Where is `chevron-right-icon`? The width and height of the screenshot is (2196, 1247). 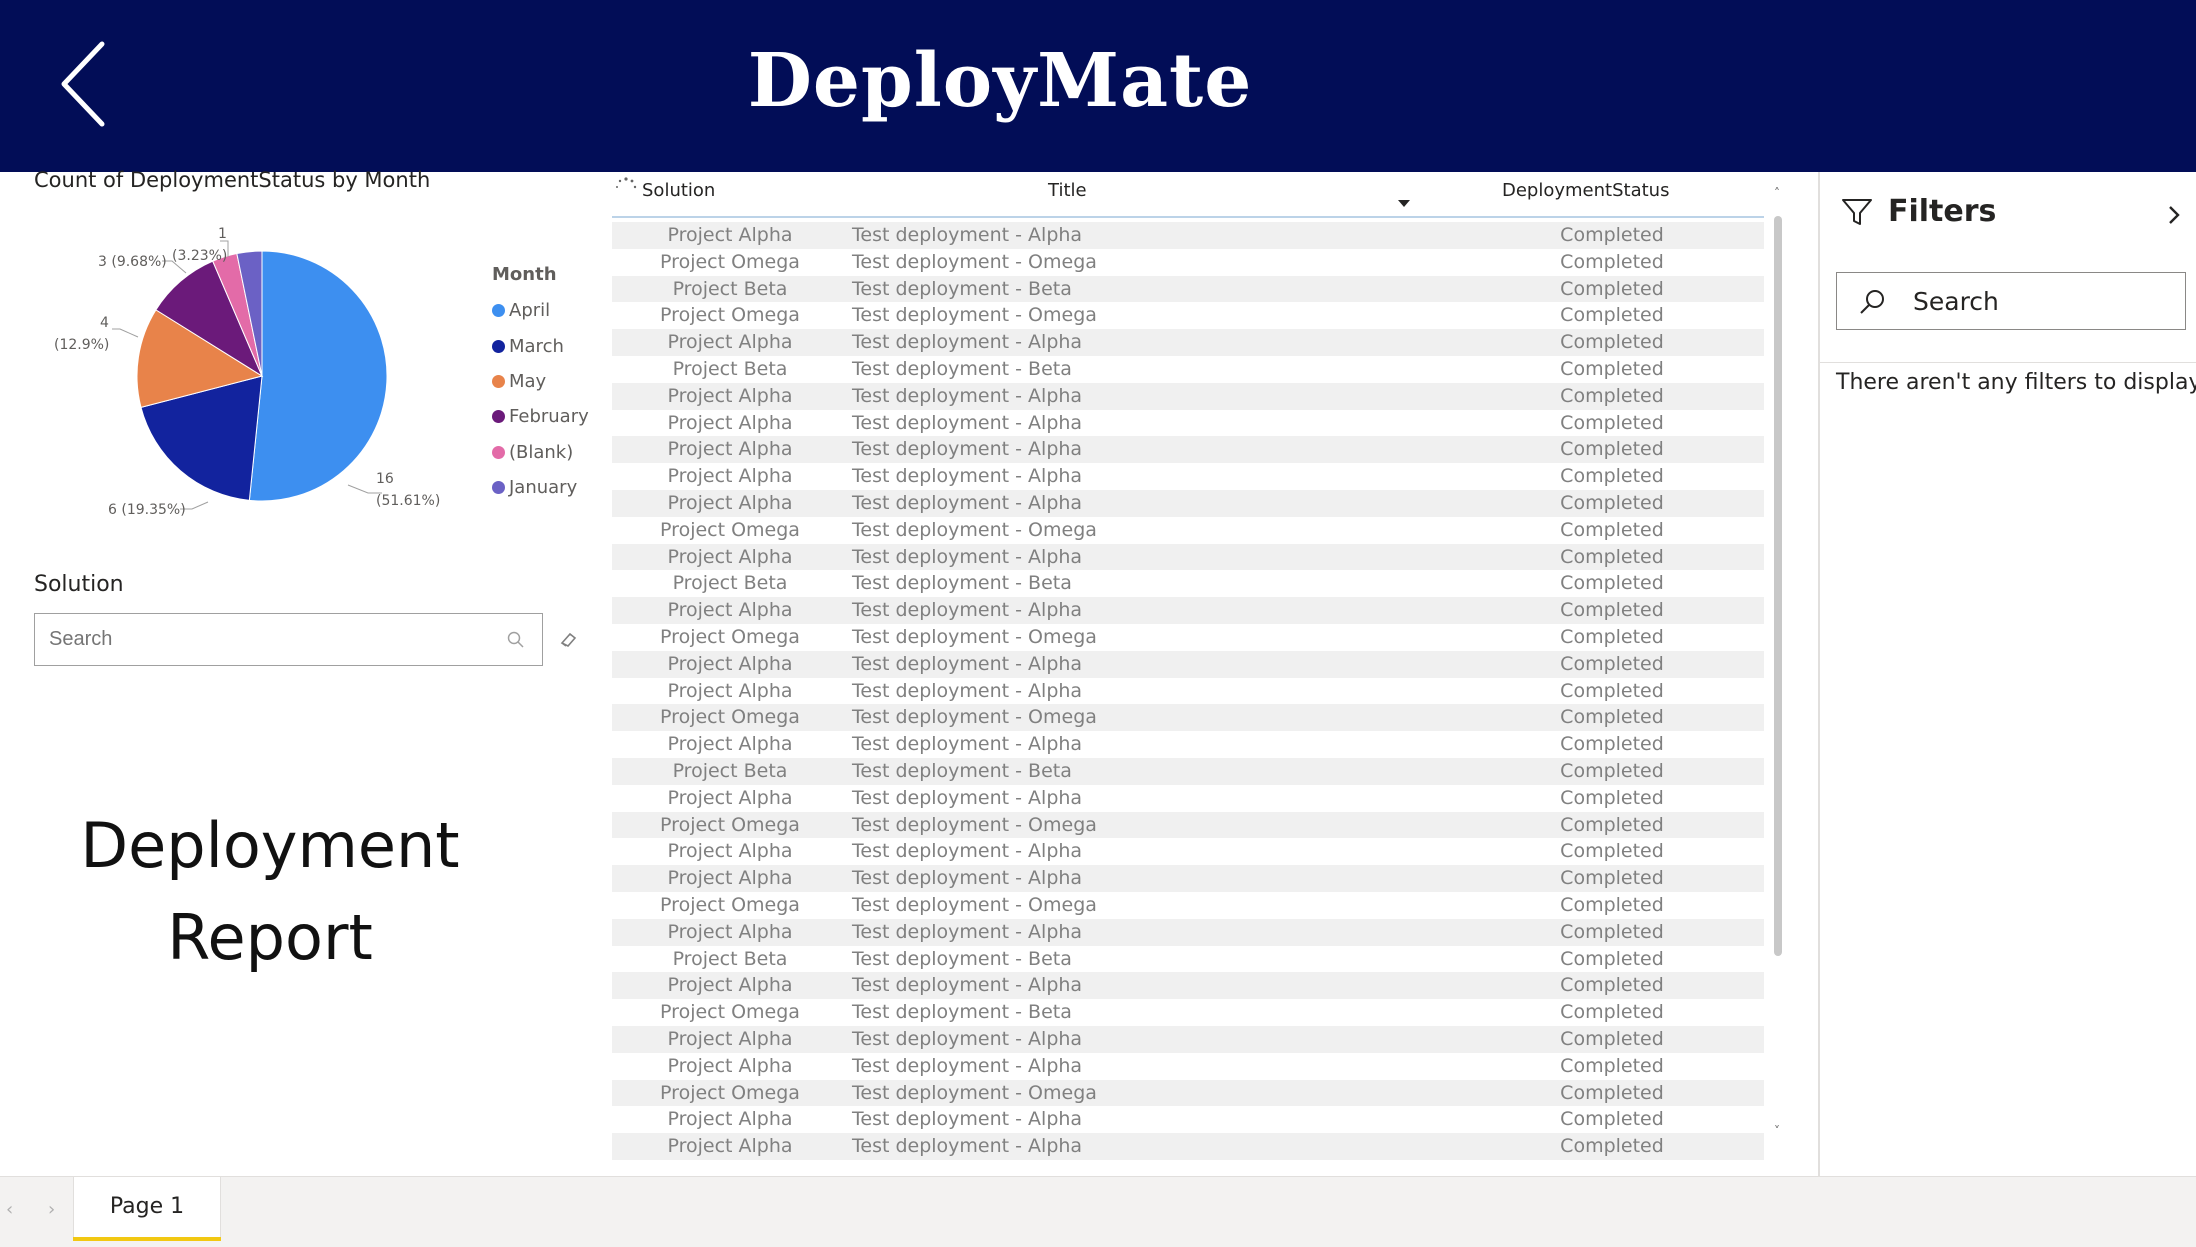
chevron-right-icon is located at coordinates (2174, 215).